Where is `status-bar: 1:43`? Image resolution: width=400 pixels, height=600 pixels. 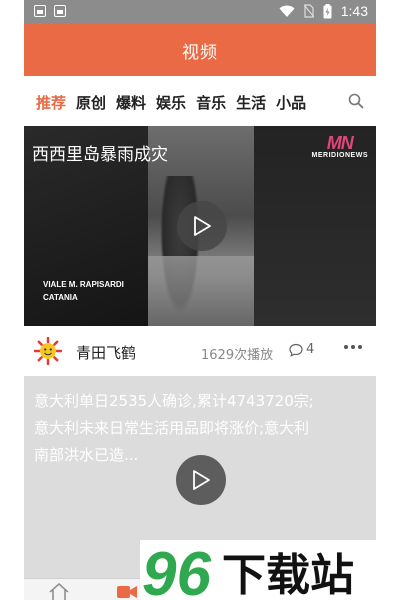 status-bar: 1:43 is located at coordinates (200, 12).